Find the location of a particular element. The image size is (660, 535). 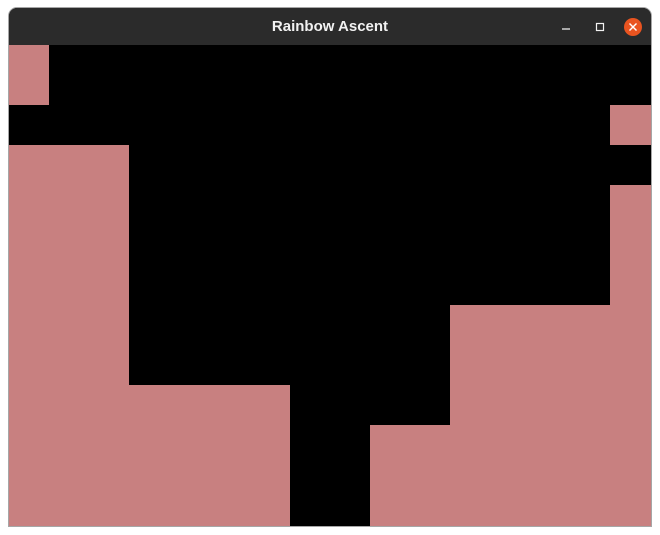

title-bar: Rainbow Ascent is located at coordinates (330, 26).